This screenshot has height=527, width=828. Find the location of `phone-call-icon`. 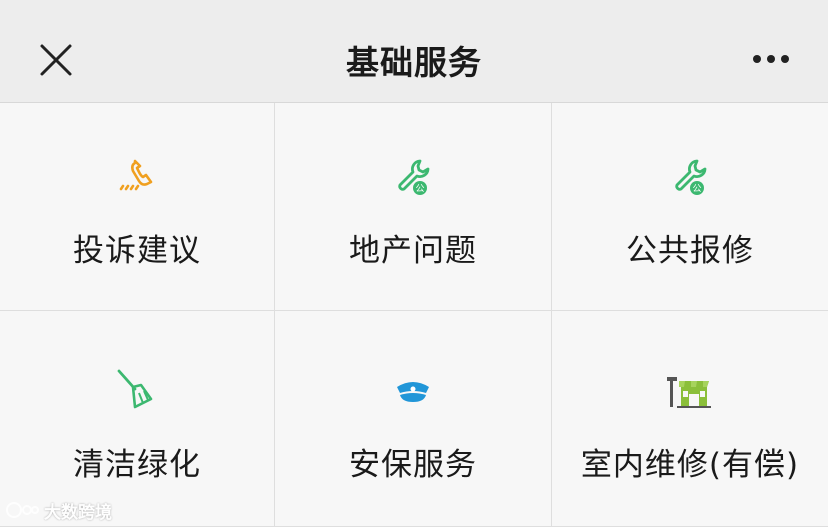

phone-call-icon is located at coordinates (136, 175).